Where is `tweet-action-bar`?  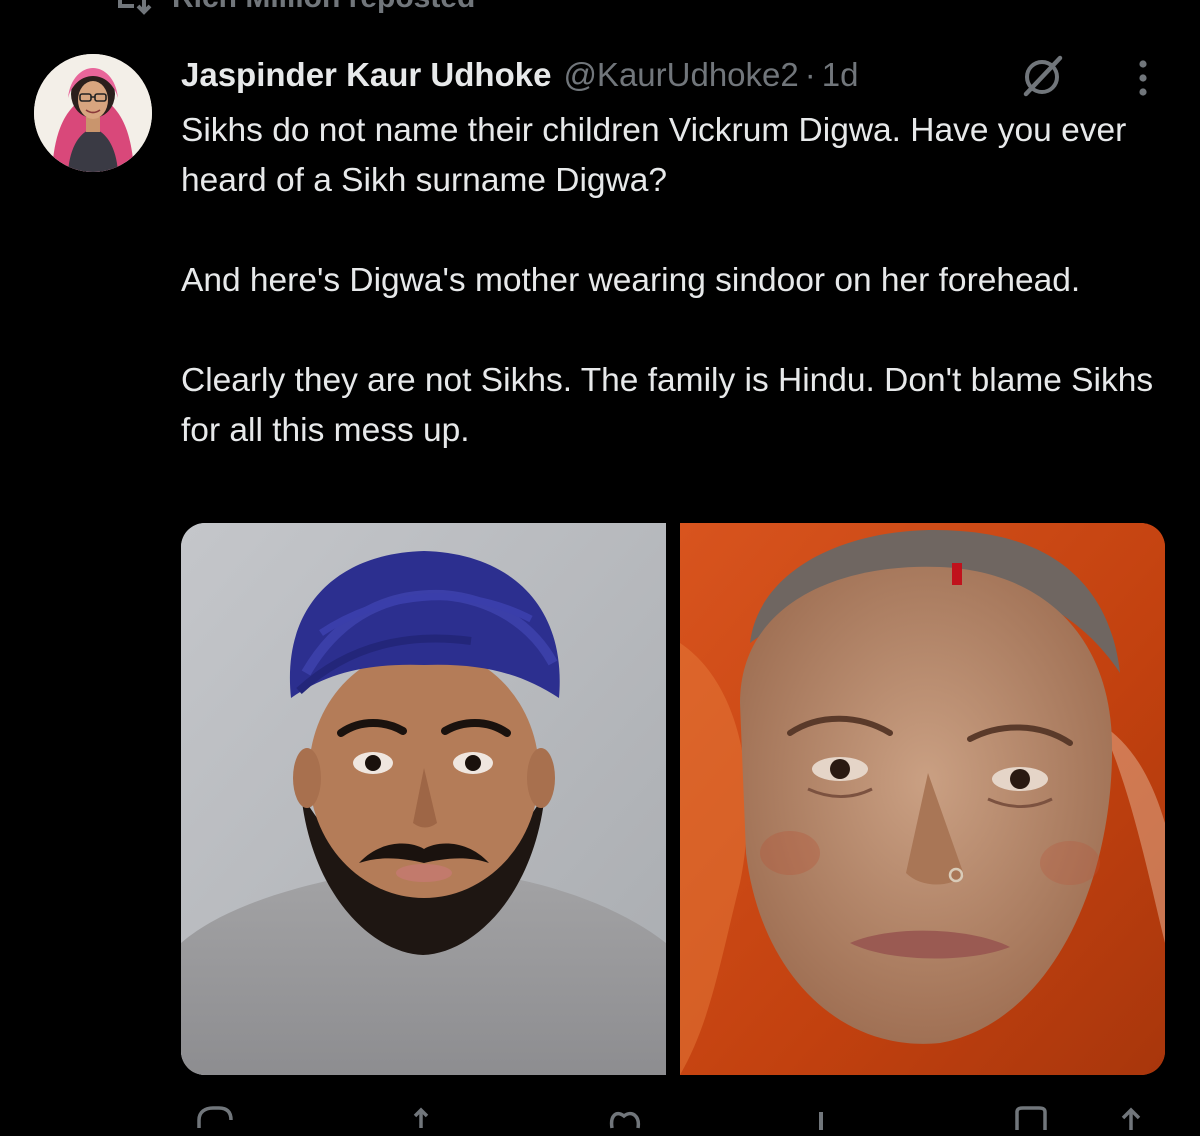
tweet-action-bar is located at coordinates (673, 1116).